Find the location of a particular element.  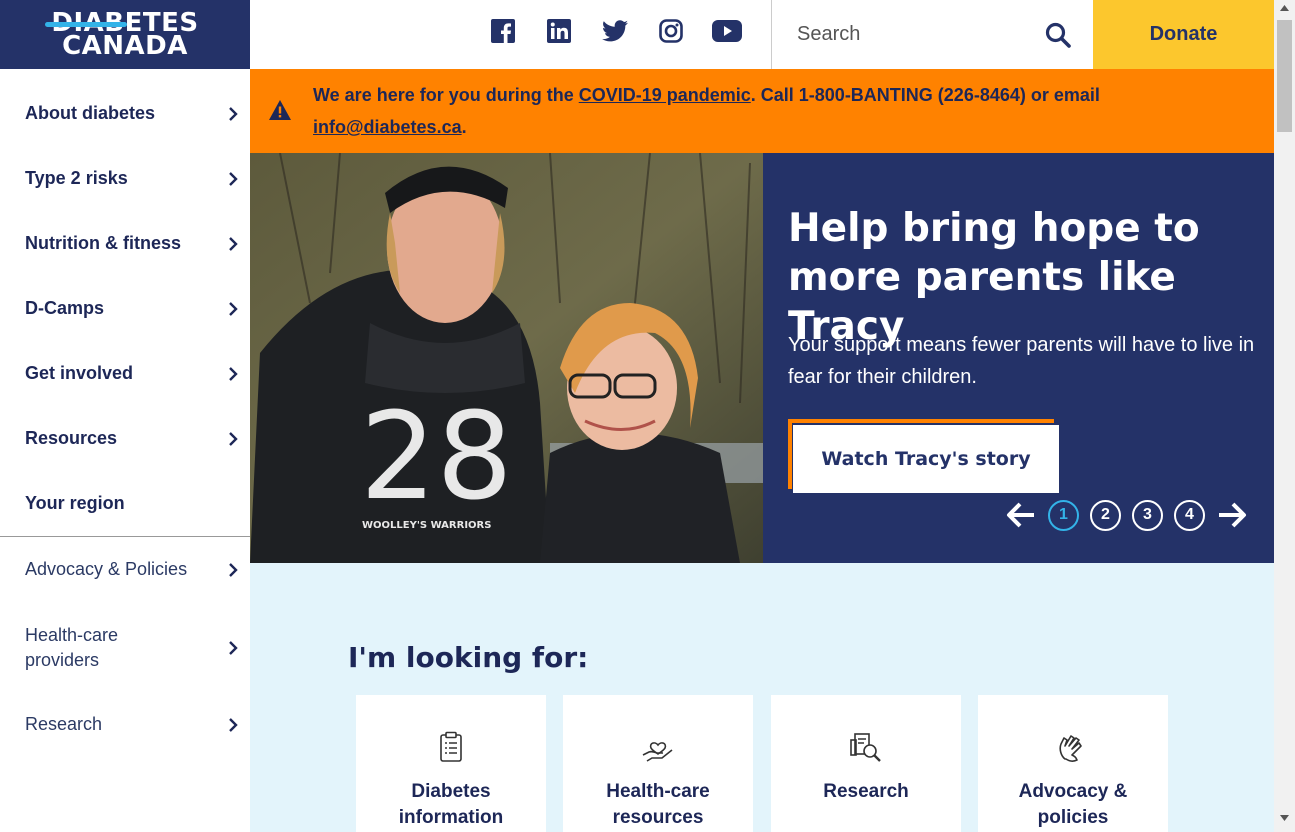

covid-link: COVID-19 pandemic is located at coordinates (665, 95).